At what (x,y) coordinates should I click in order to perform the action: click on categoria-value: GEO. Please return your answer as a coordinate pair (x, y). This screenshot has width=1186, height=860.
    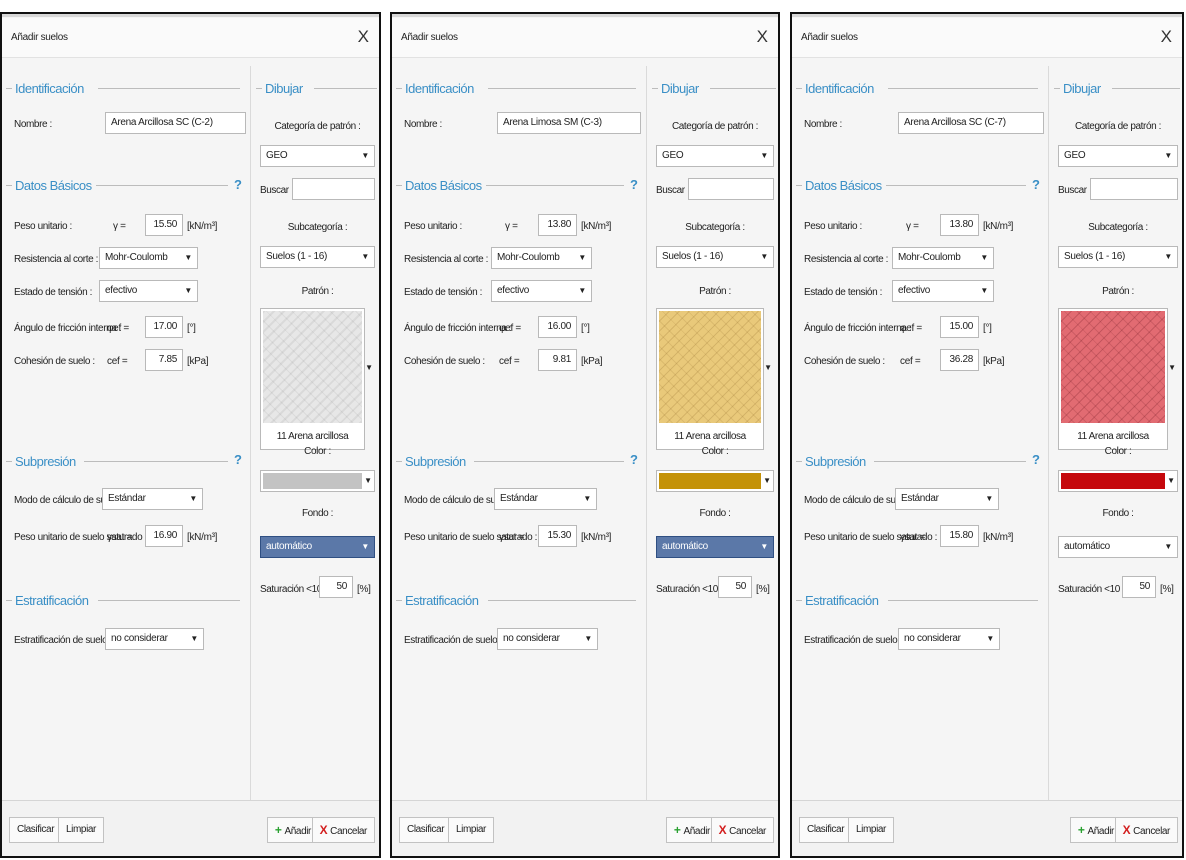
    Looking at the image, I should click on (277, 155).